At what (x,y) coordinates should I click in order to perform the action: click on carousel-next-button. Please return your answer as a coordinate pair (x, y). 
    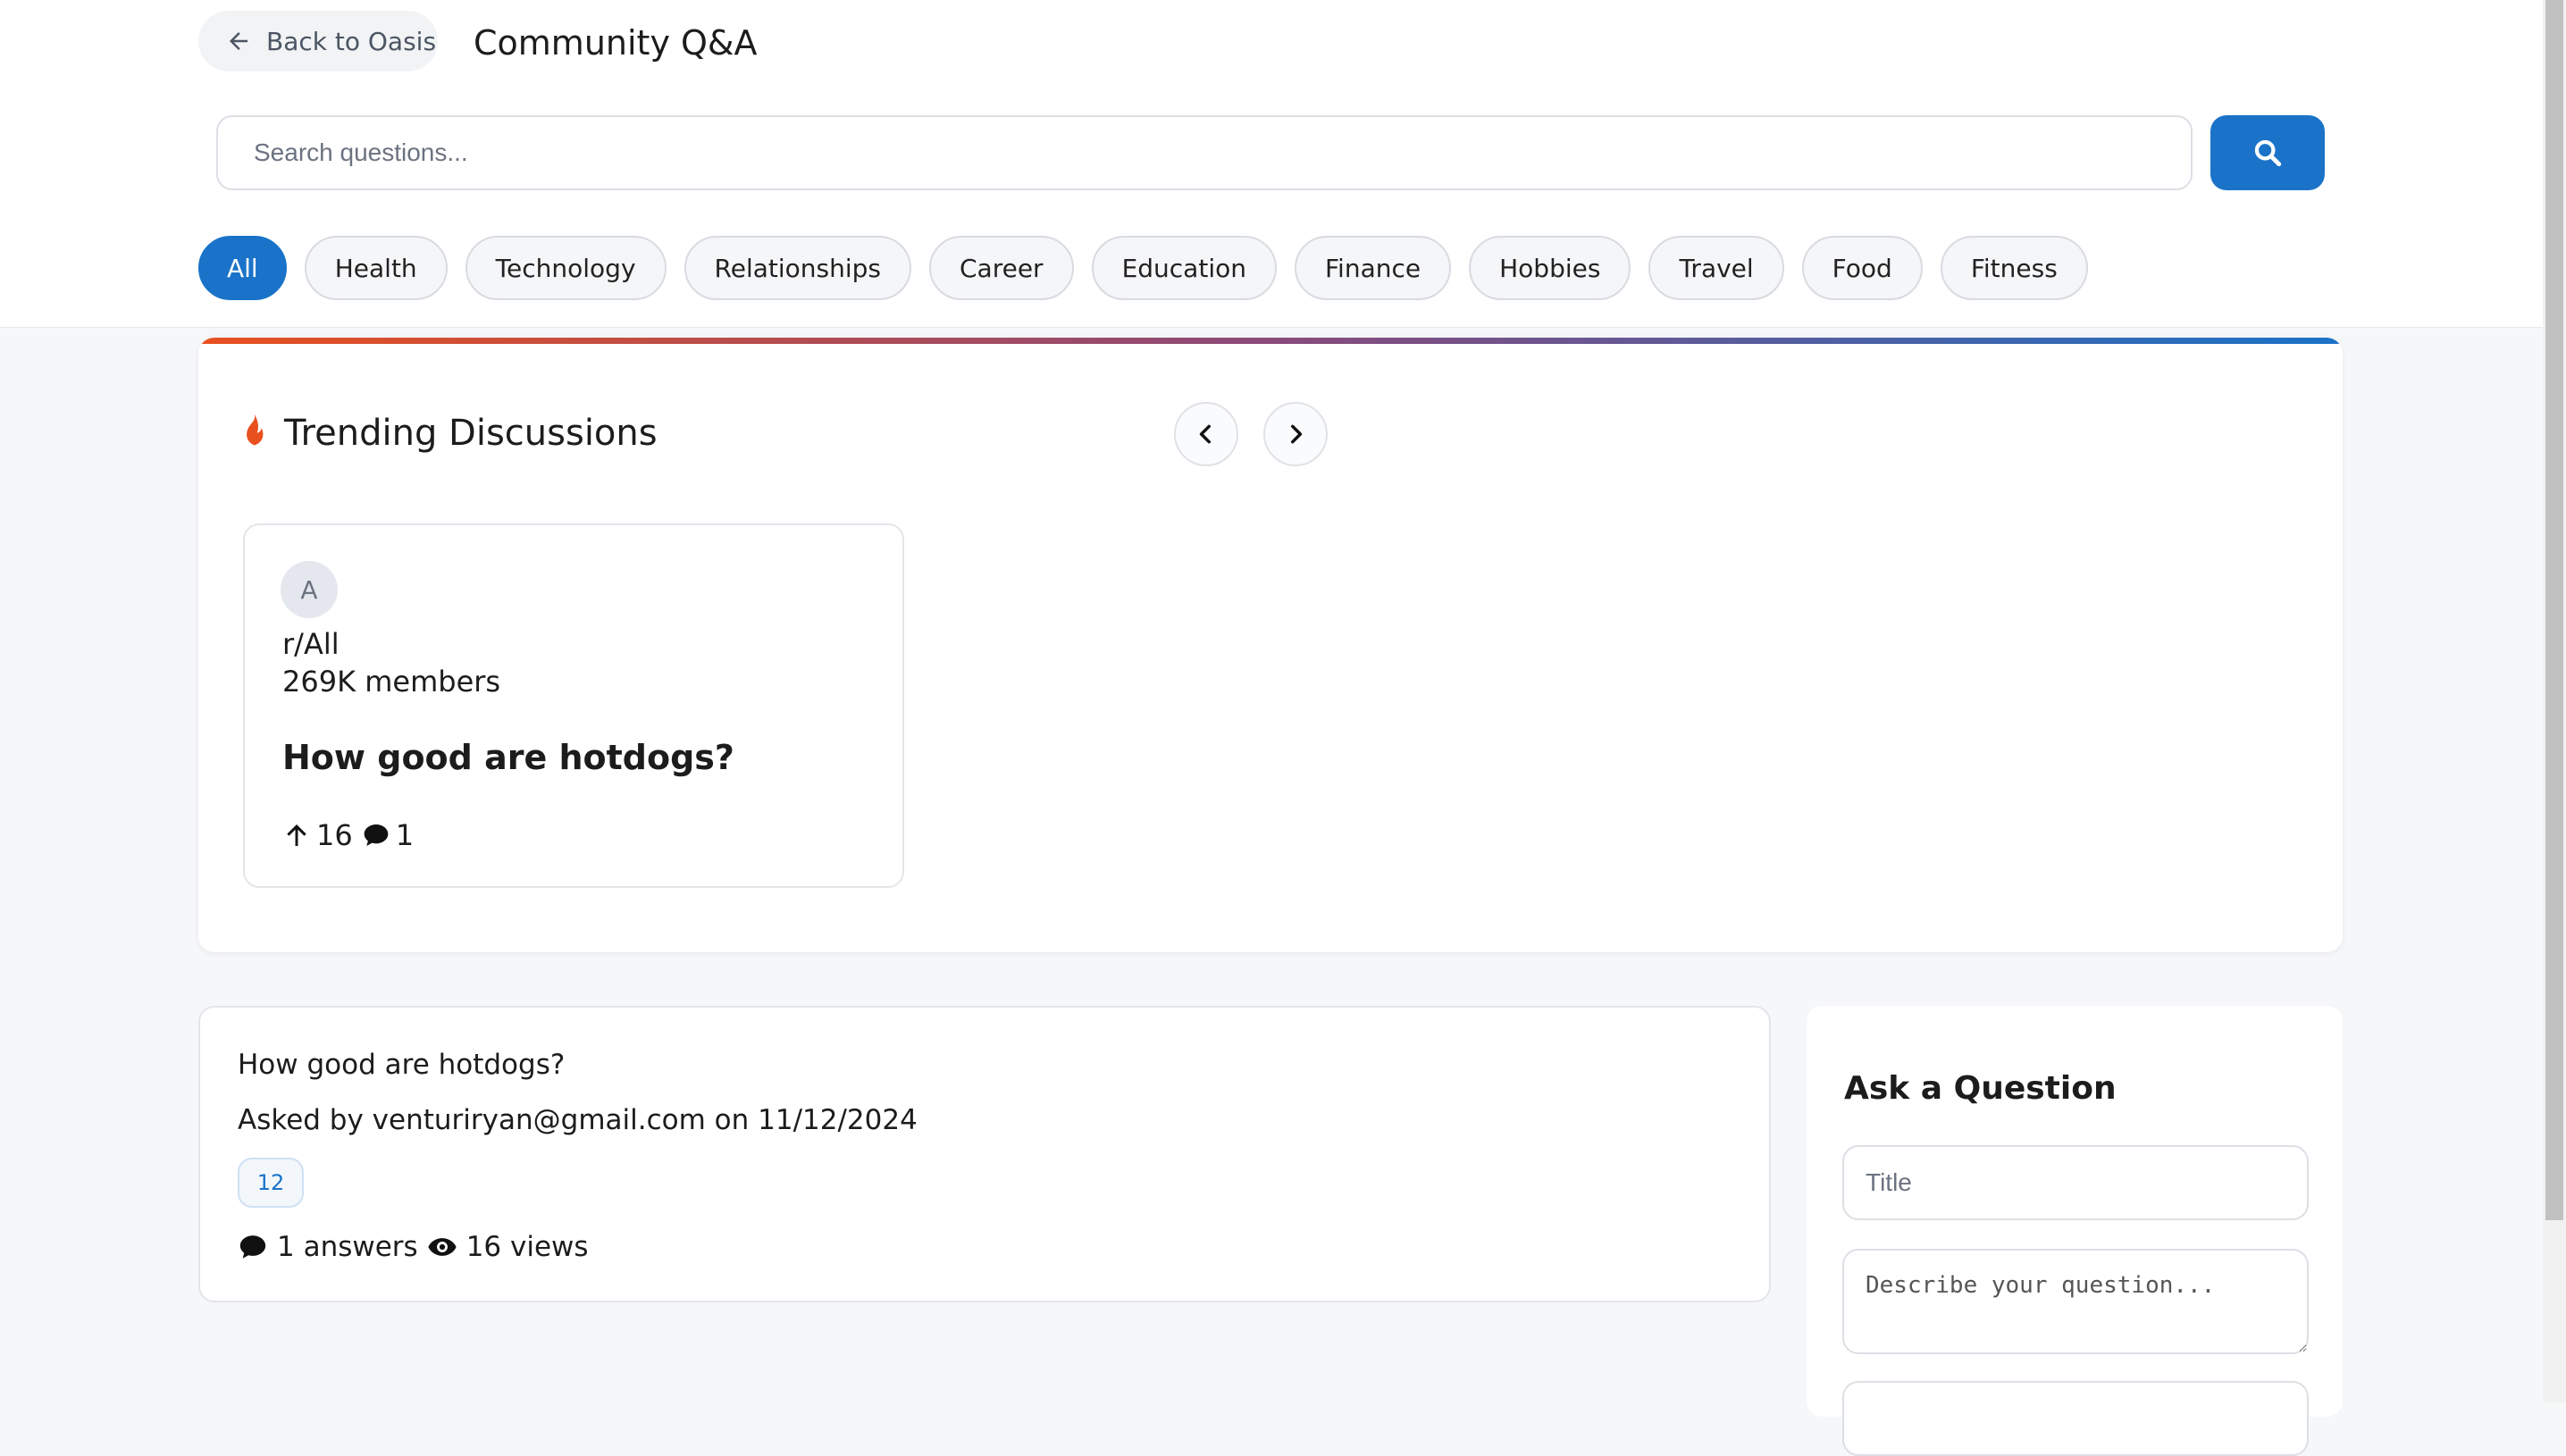
    Looking at the image, I should click on (1296, 434).